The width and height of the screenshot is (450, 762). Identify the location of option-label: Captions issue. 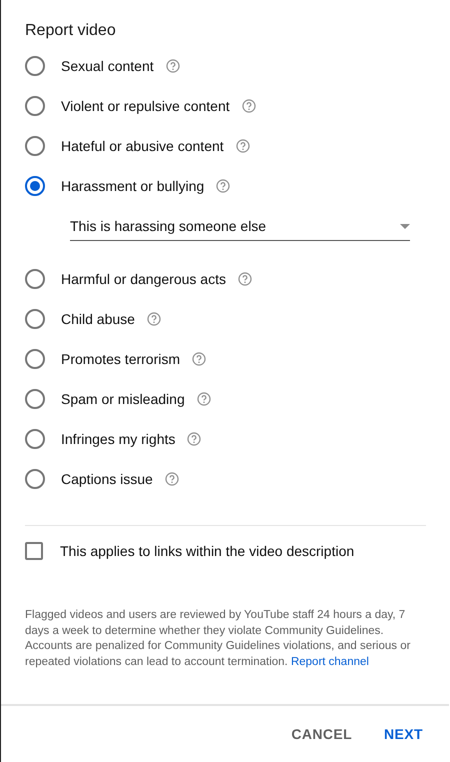
(107, 479).